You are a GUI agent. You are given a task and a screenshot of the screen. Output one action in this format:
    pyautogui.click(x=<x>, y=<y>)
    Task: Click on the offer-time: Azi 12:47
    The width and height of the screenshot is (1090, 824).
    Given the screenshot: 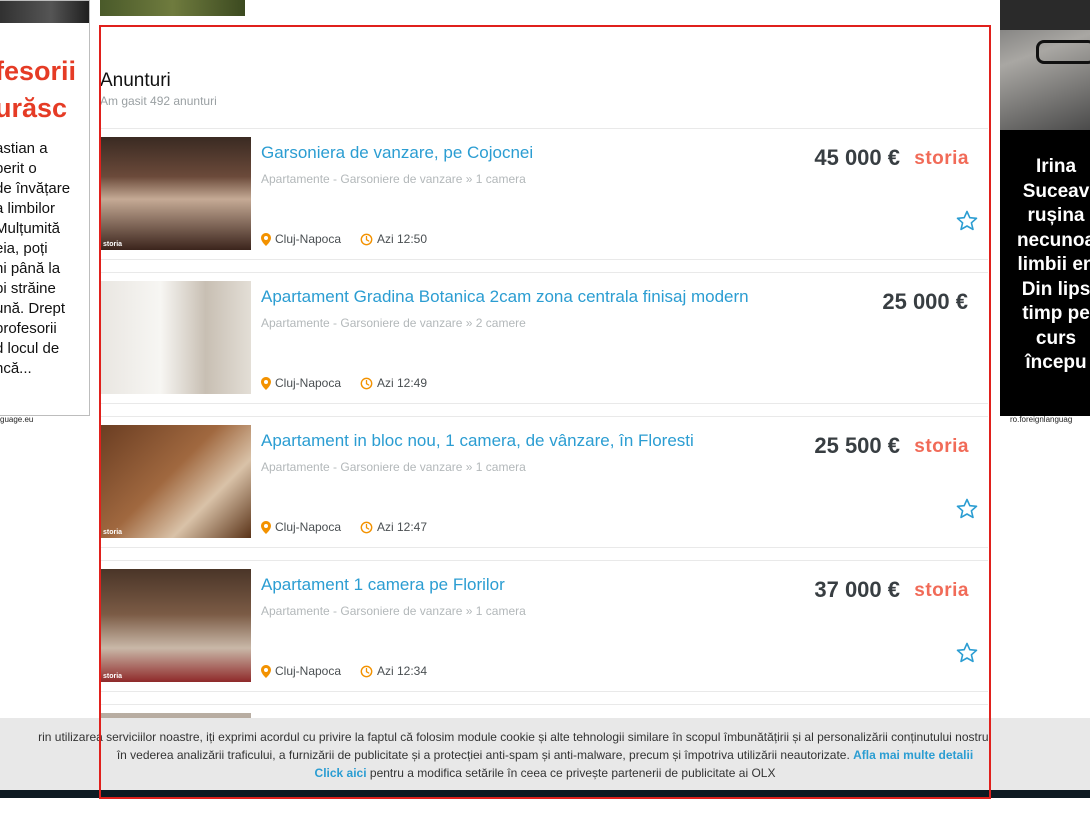 What is the action you would take?
    pyautogui.click(x=393, y=527)
    